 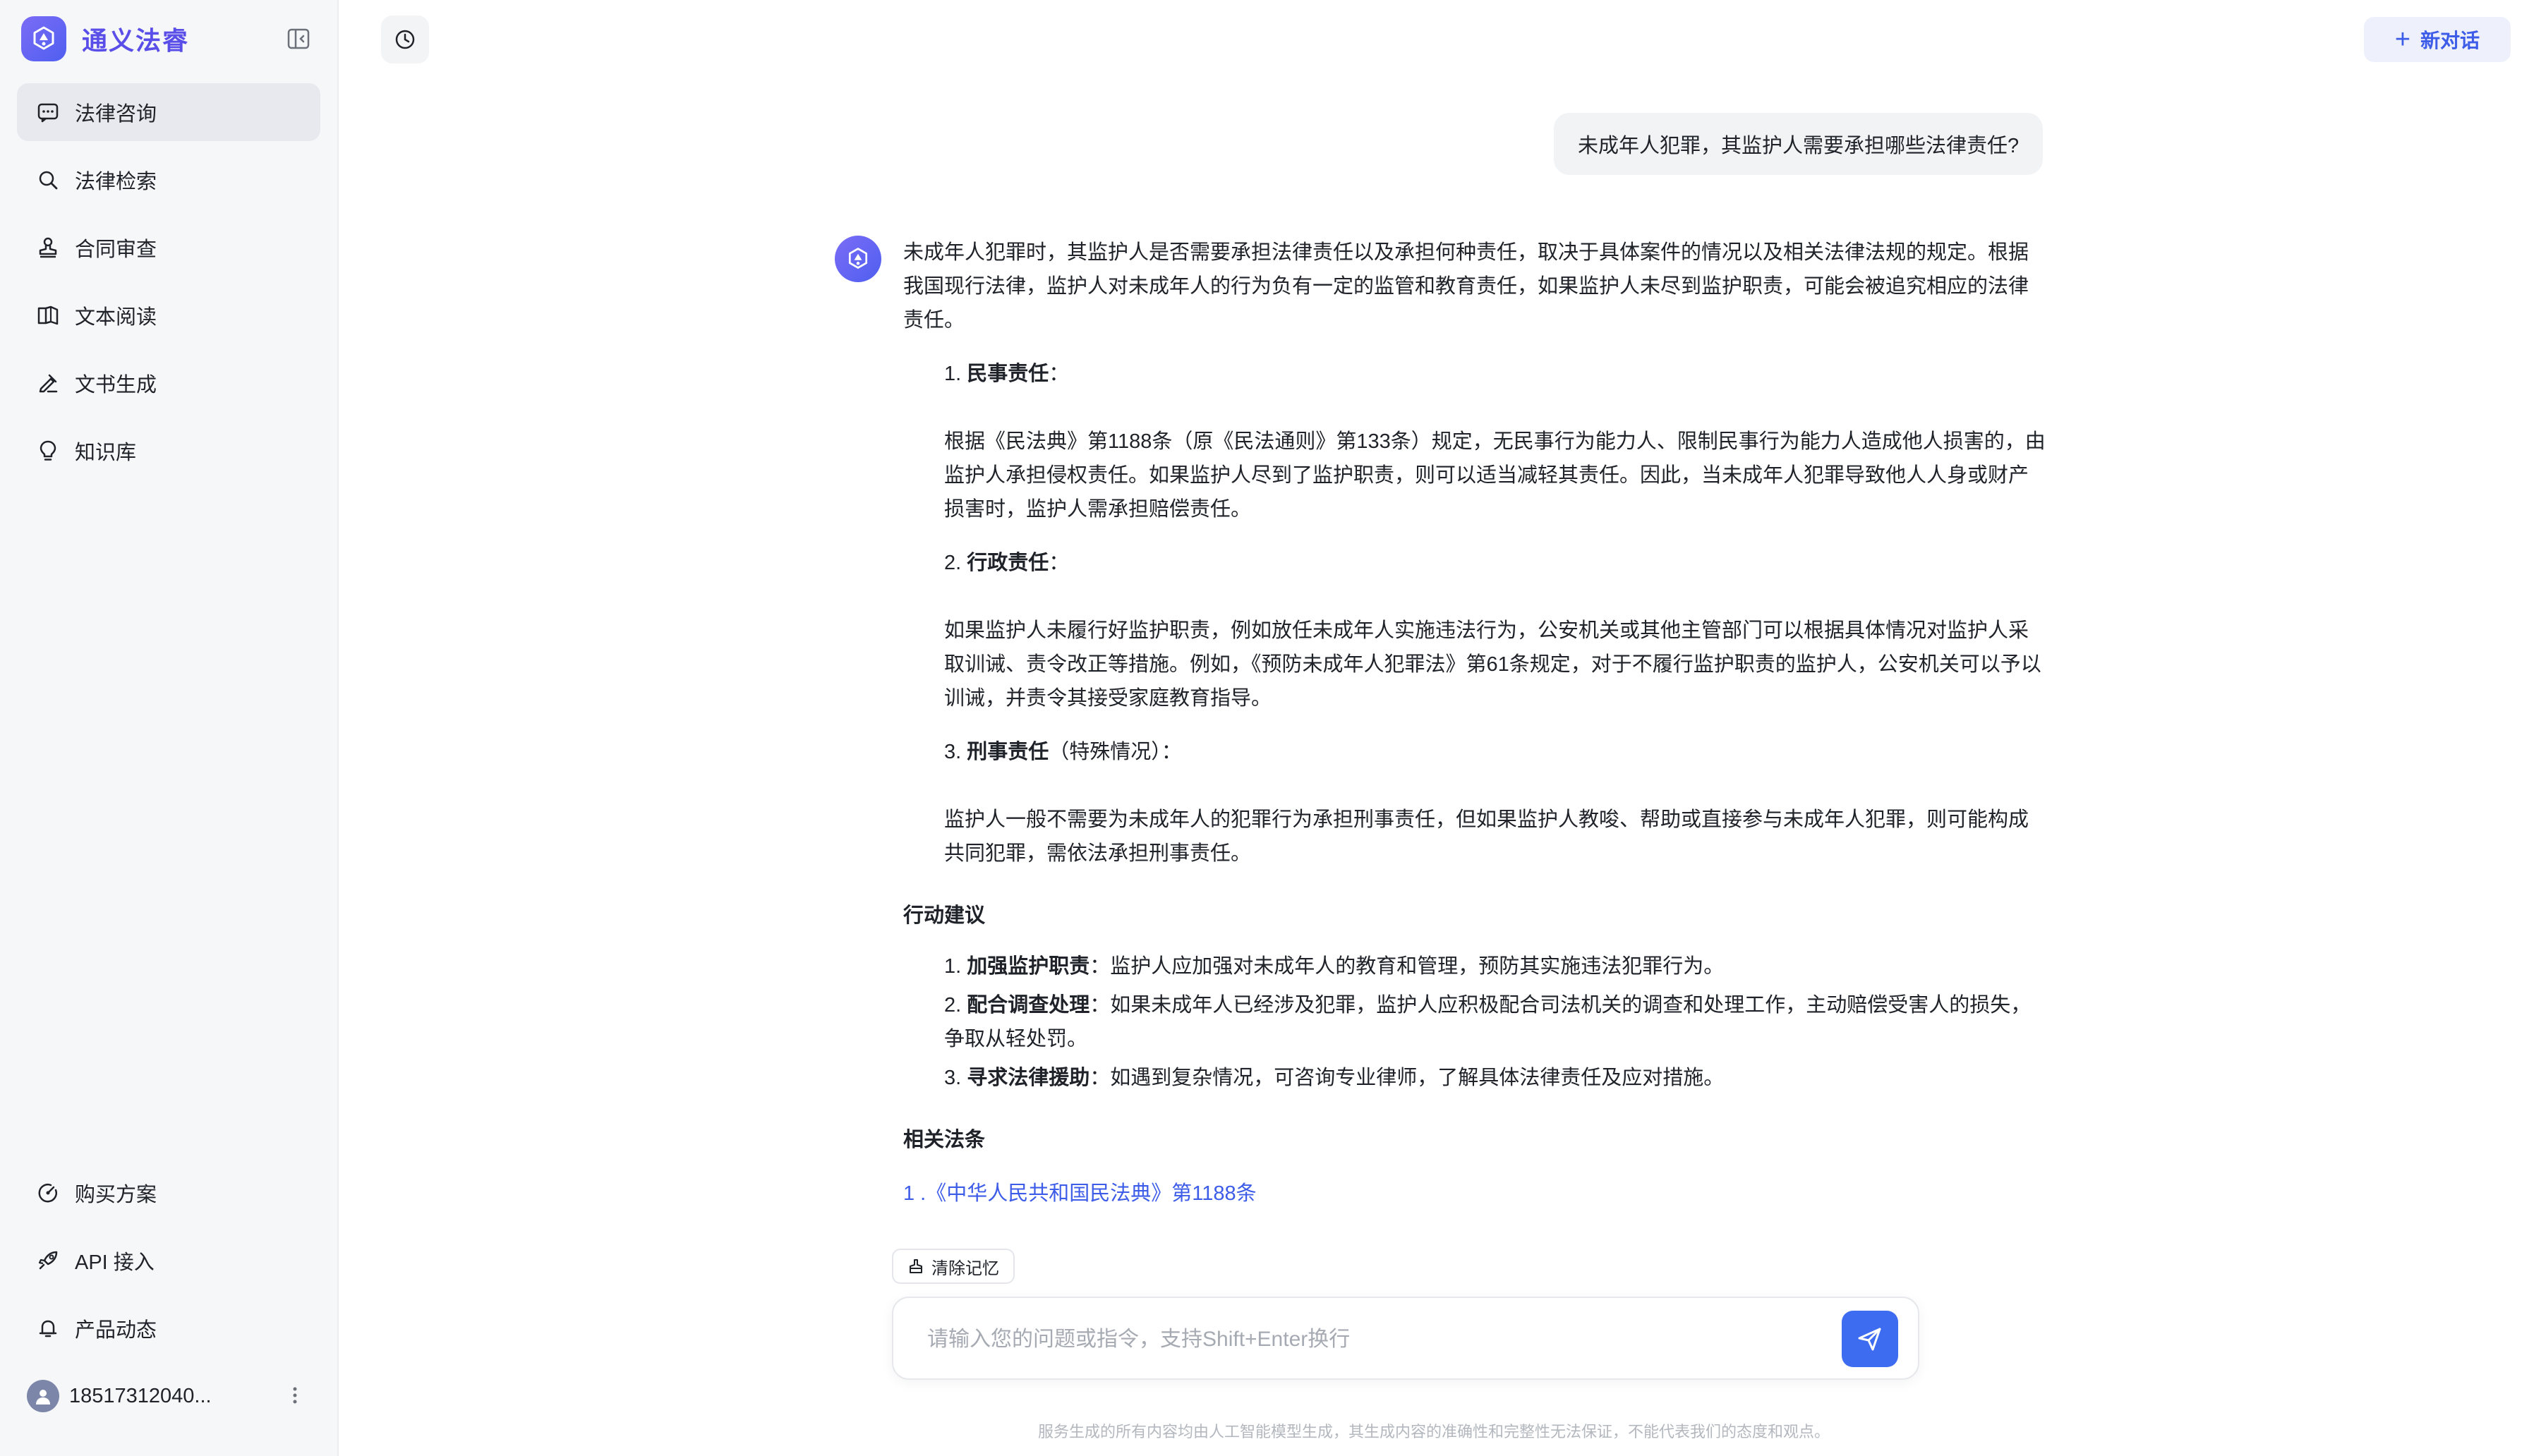 I want to click on brand: 通义法睿, so click(x=168, y=39).